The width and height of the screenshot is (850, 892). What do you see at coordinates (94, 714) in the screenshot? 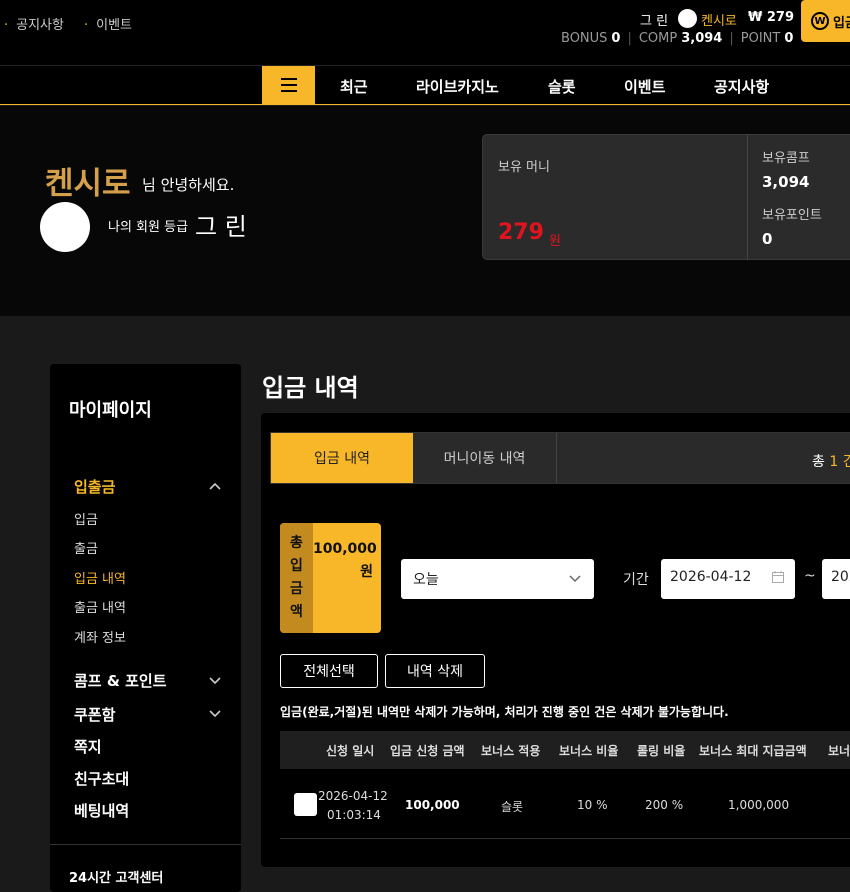
I see `sidebar-item-coupons: 쿠폰함` at bounding box center [94, 714].